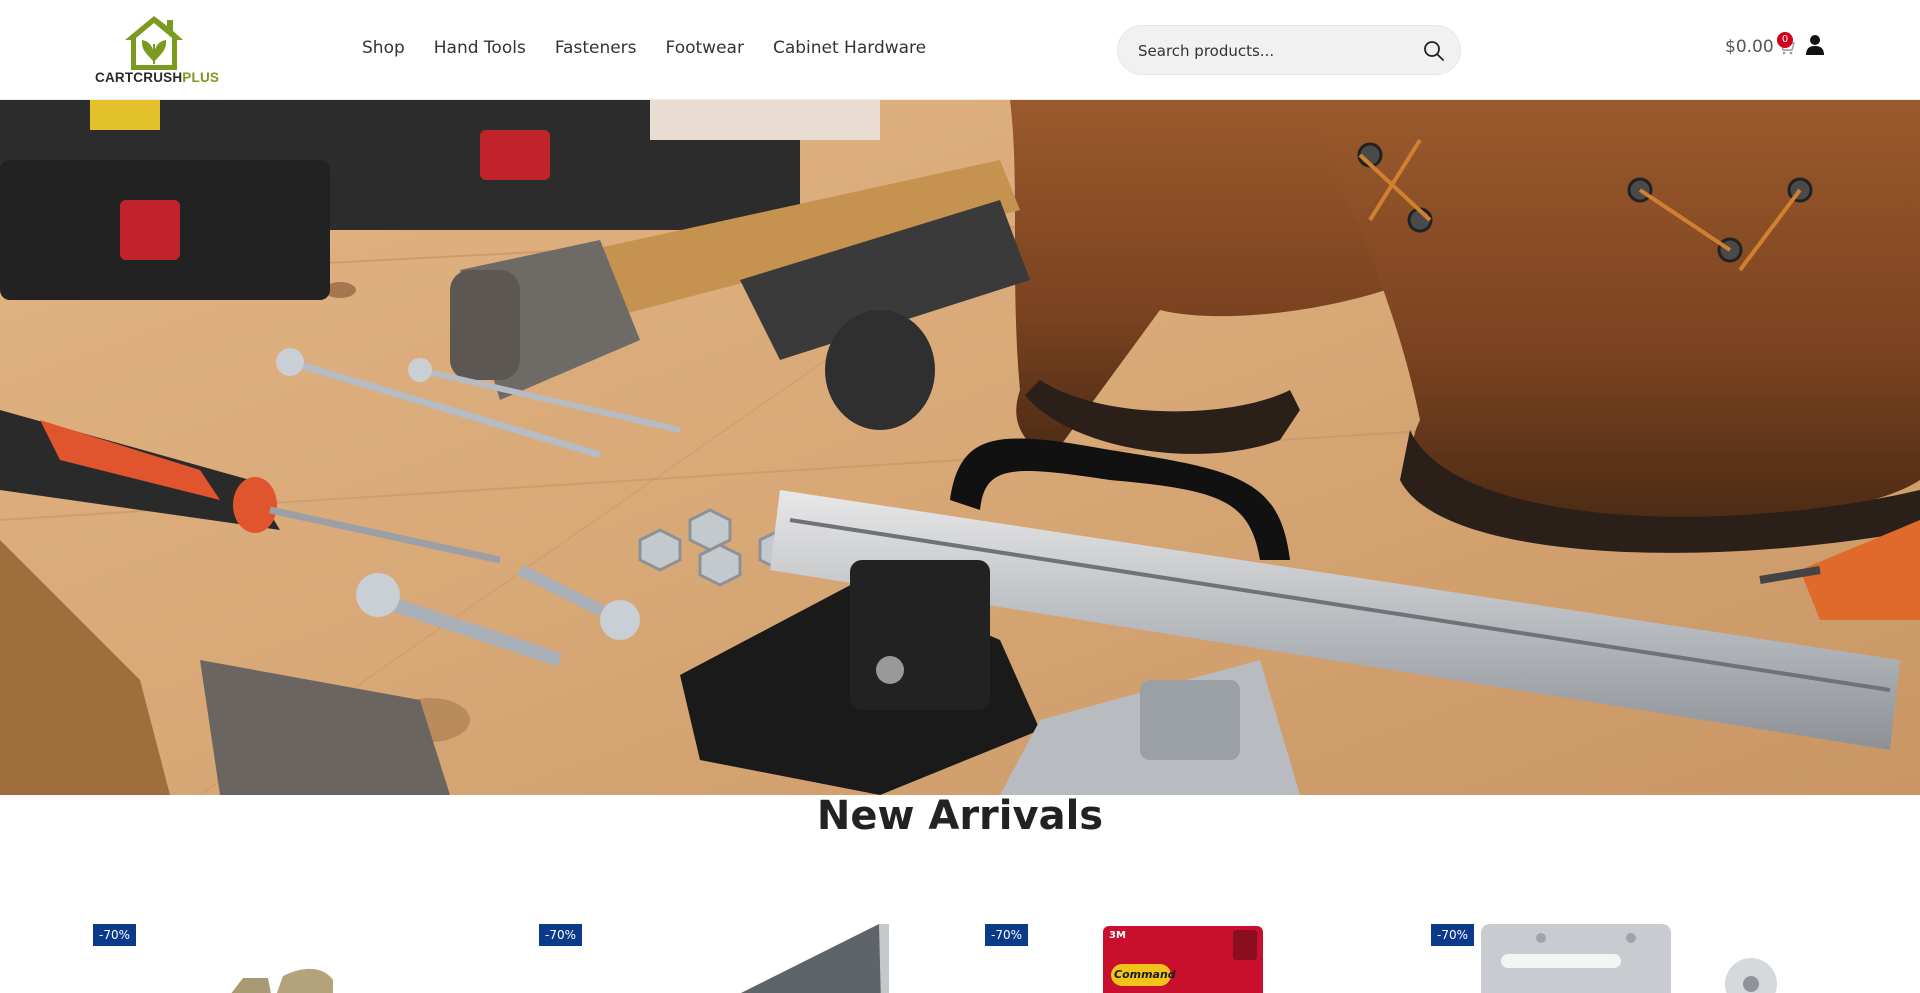  Describe the element at coordinates (849, 48) in the screenshot. I see `nav-item-cabinet-hardware: Cabinet Hardware` at that location.